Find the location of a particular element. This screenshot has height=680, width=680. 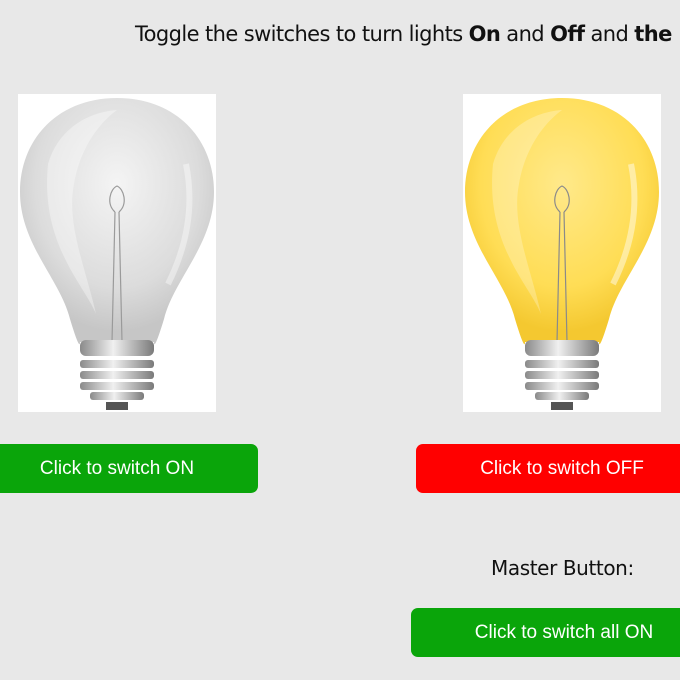

bulb-image-on is located at coordinates (562, 253).